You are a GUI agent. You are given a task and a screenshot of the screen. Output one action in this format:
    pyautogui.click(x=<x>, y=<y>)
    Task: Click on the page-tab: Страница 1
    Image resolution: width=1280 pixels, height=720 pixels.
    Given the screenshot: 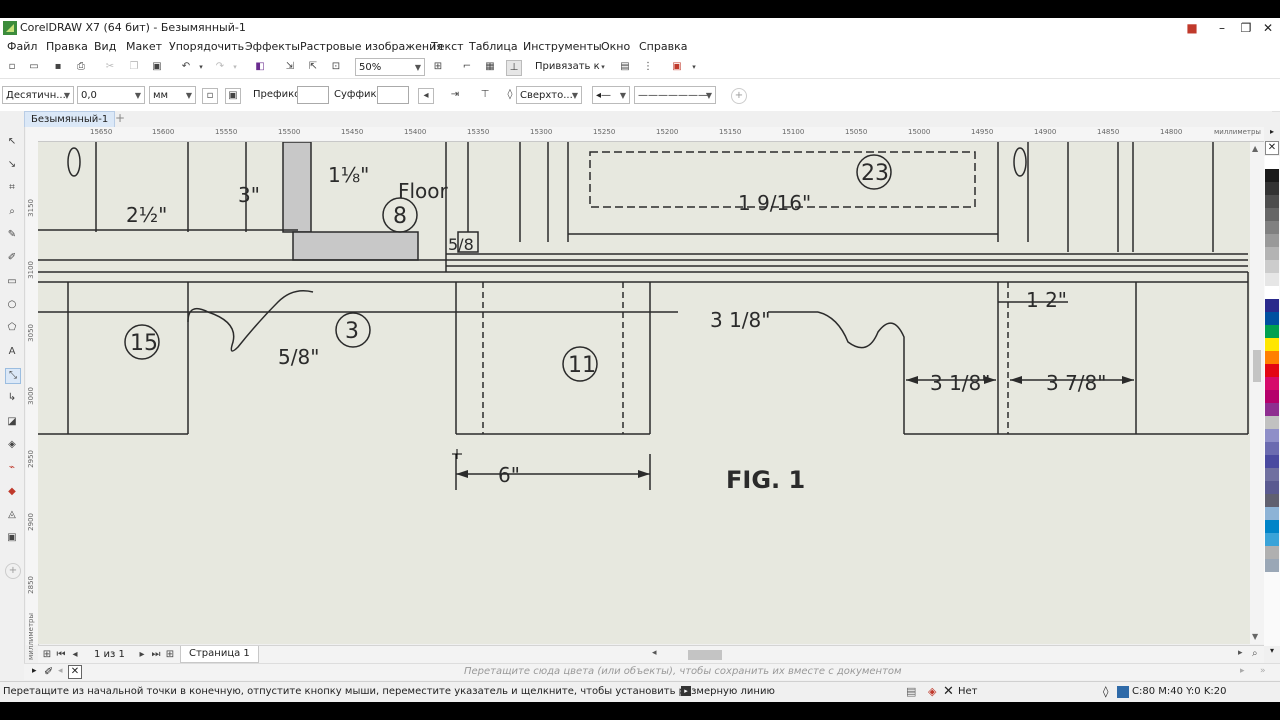 What is the action you would take?
    pyautogui.click(x=219, y=654)
    